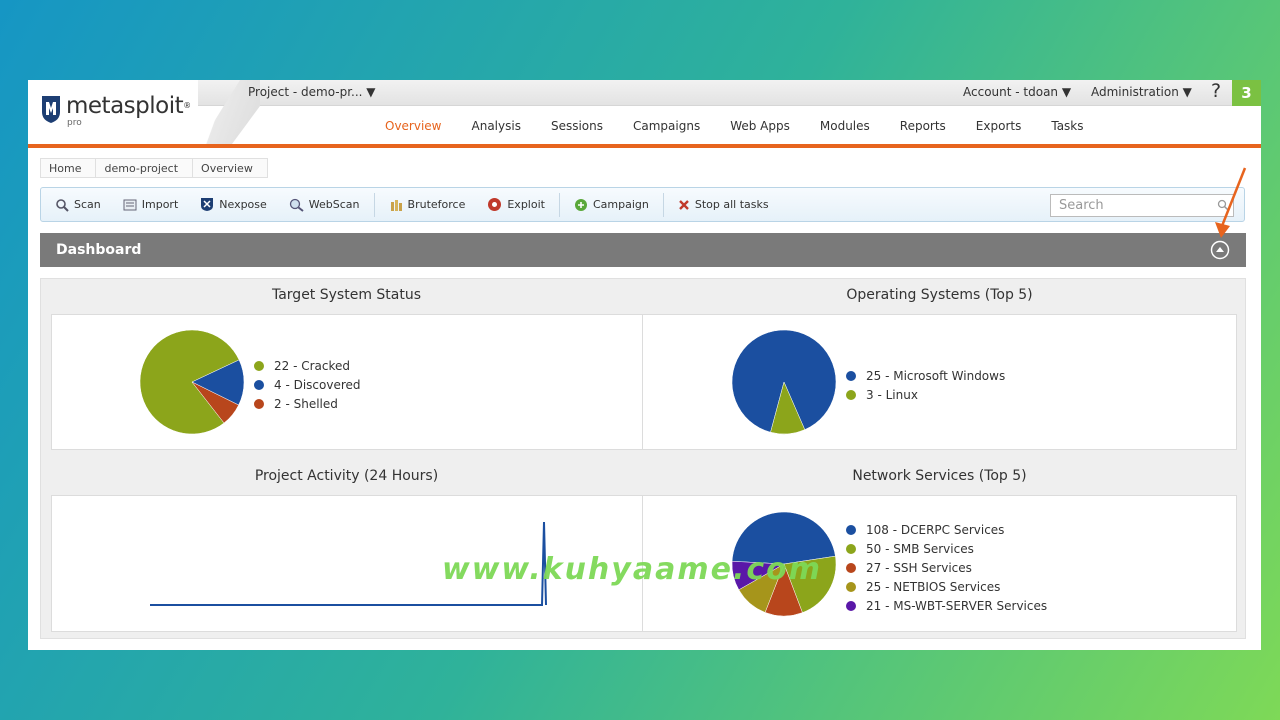 The width and height of the screenshot is (1280, 720). Describe the element at coordinates (731, 204) in the screenshot. I see `stop-all-tasks-label: Stop all tasks` at that location.